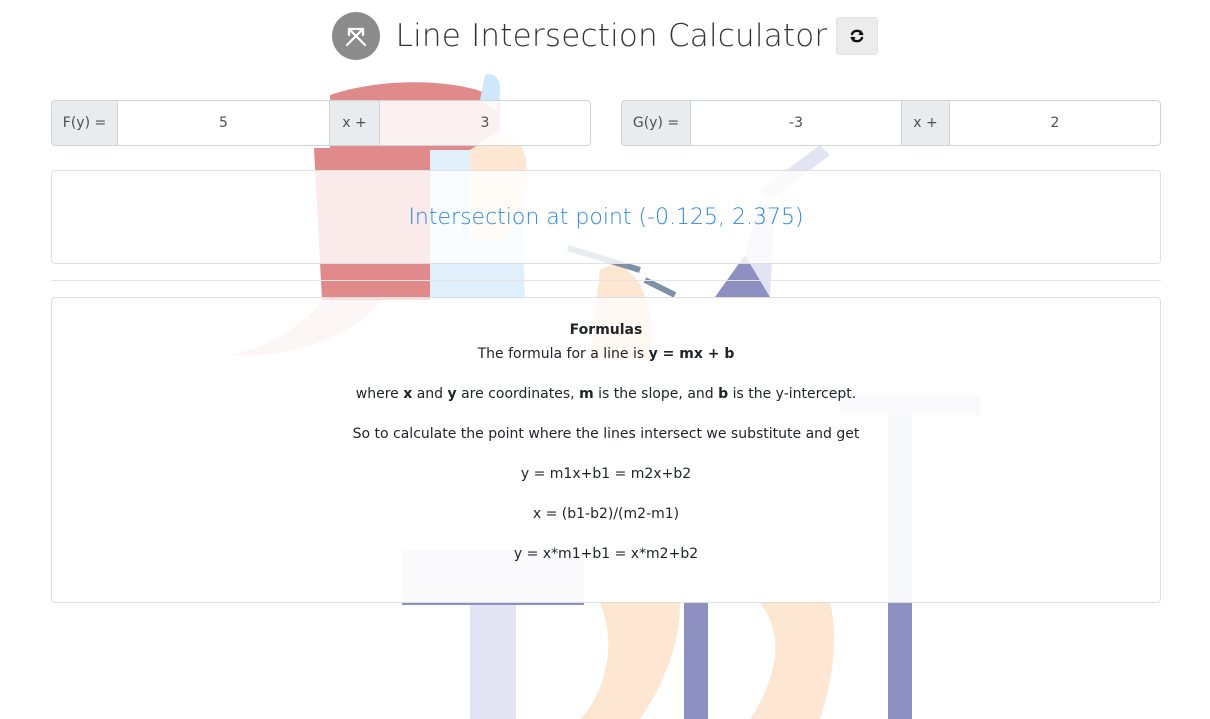 Image resolution: width=1210 pixels, height=719 pixels. Describe the element at coordinates (408, 394) in the screenshot. I see `formula-var-x: x` at that location.